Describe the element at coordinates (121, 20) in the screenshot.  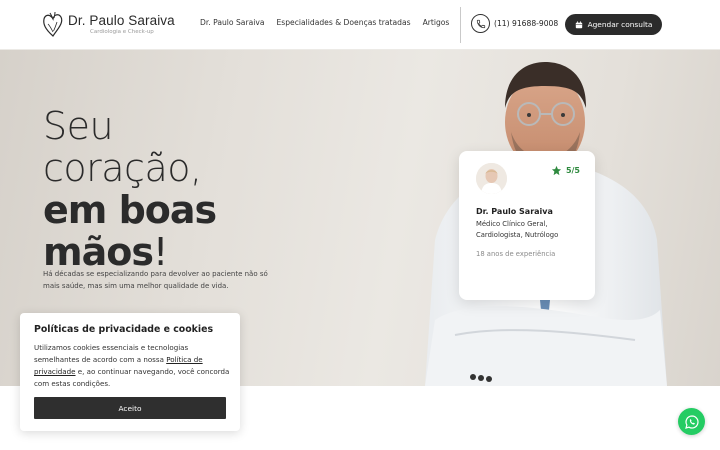
I see `logo-name: Dr. Paulo Saraiva` at that location.